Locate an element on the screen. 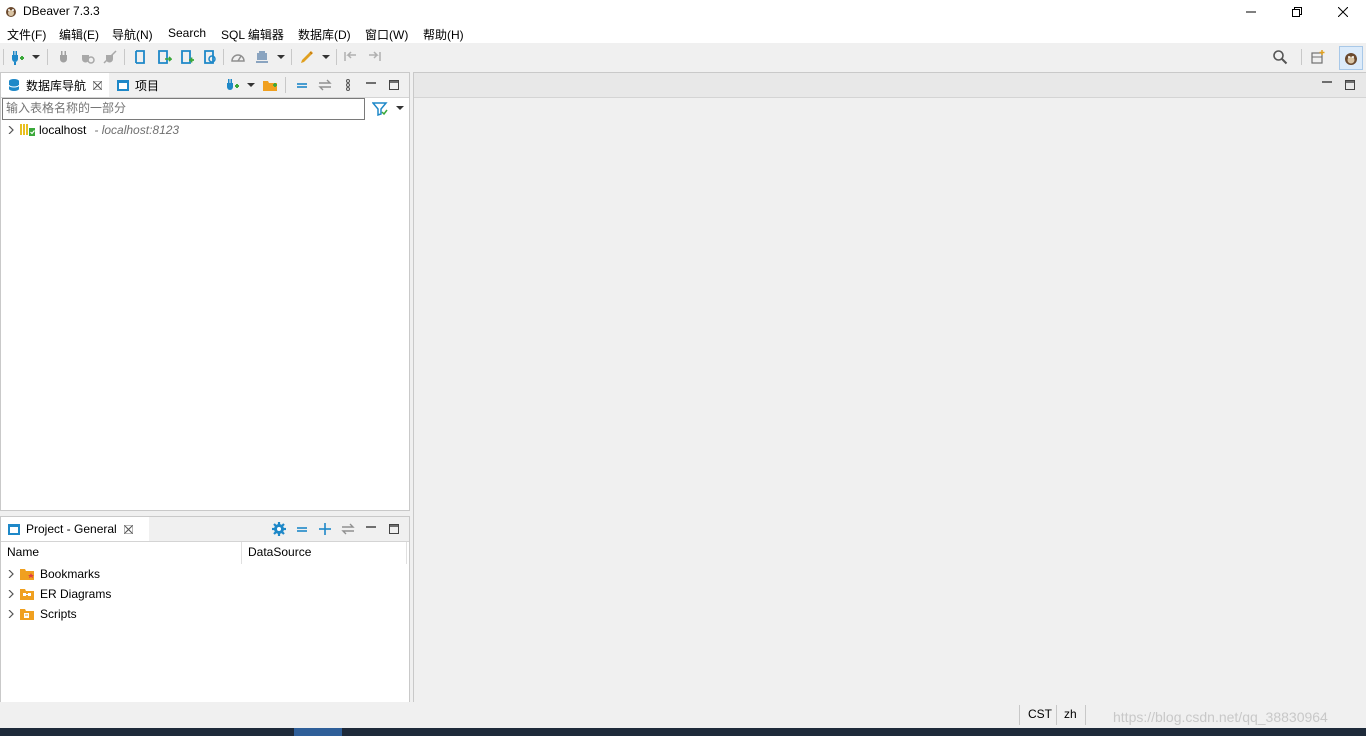  back-button is located at coordinates (351, 57).